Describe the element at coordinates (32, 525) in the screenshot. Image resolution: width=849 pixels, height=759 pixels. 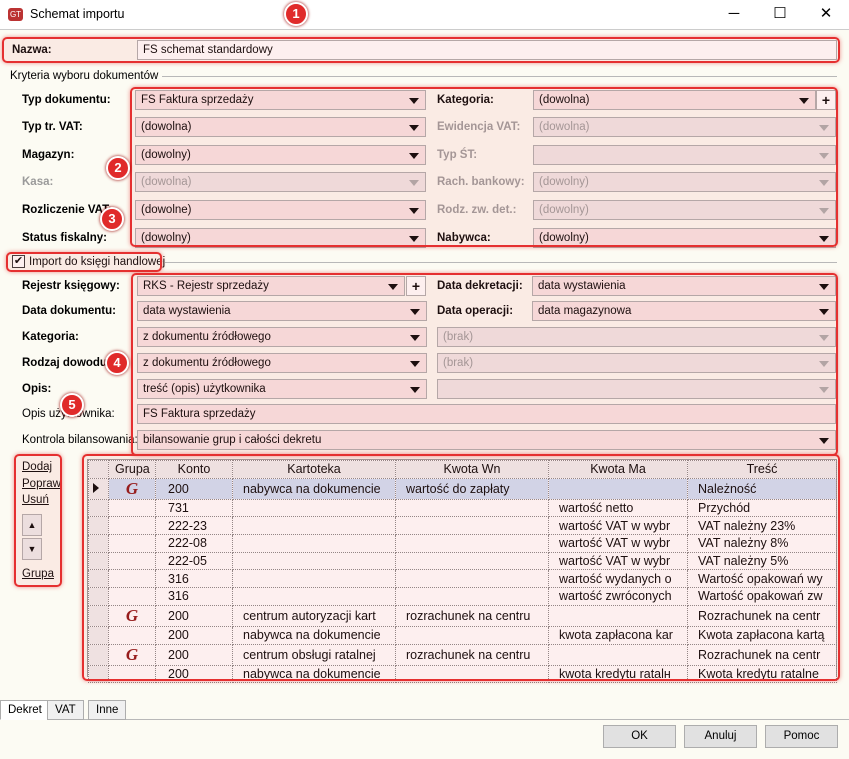
I see `move-up-button: ▲` at that location.